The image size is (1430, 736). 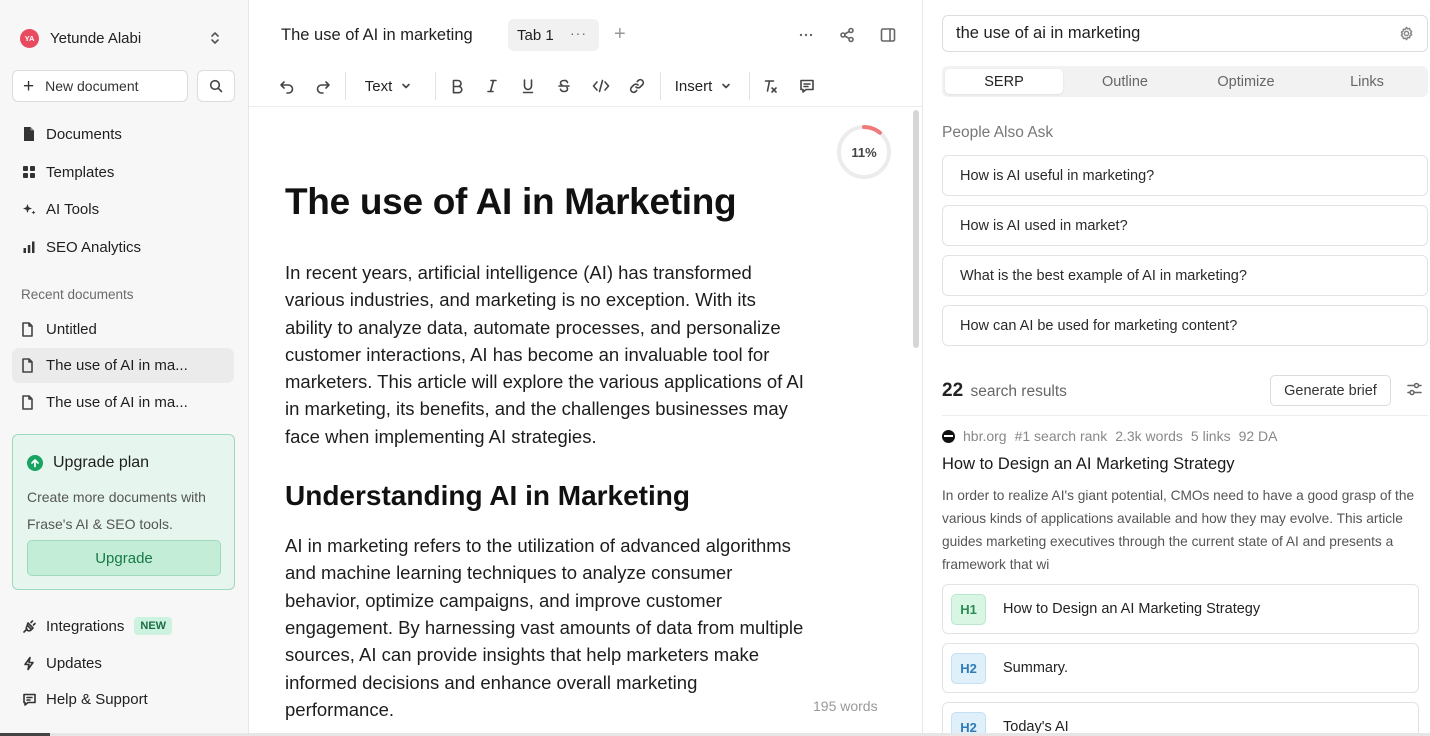 I want to click on people-also-ask-heading: People Also Ask, so click(x=998, y=132).